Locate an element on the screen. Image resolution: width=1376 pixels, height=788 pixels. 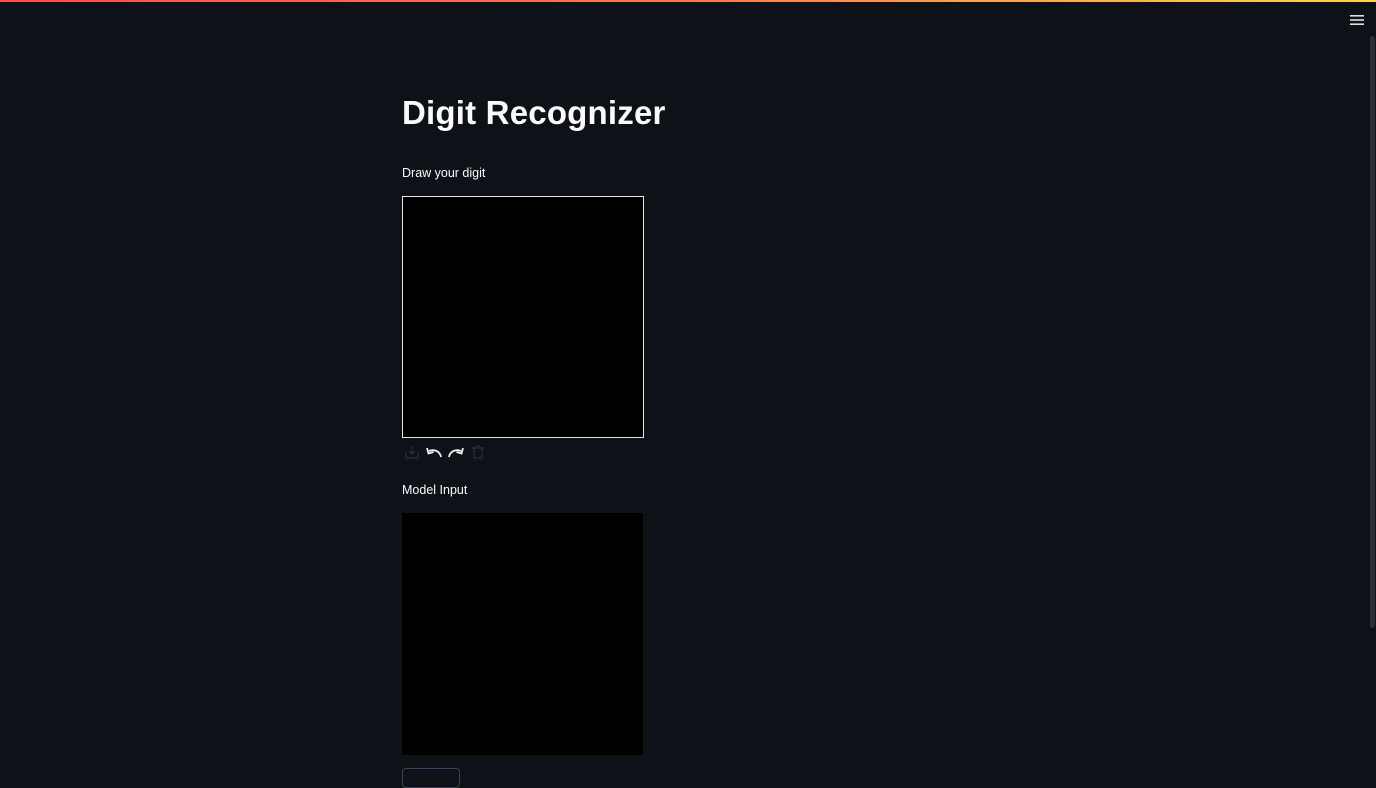
download-button is located at coordinates (412, 452).